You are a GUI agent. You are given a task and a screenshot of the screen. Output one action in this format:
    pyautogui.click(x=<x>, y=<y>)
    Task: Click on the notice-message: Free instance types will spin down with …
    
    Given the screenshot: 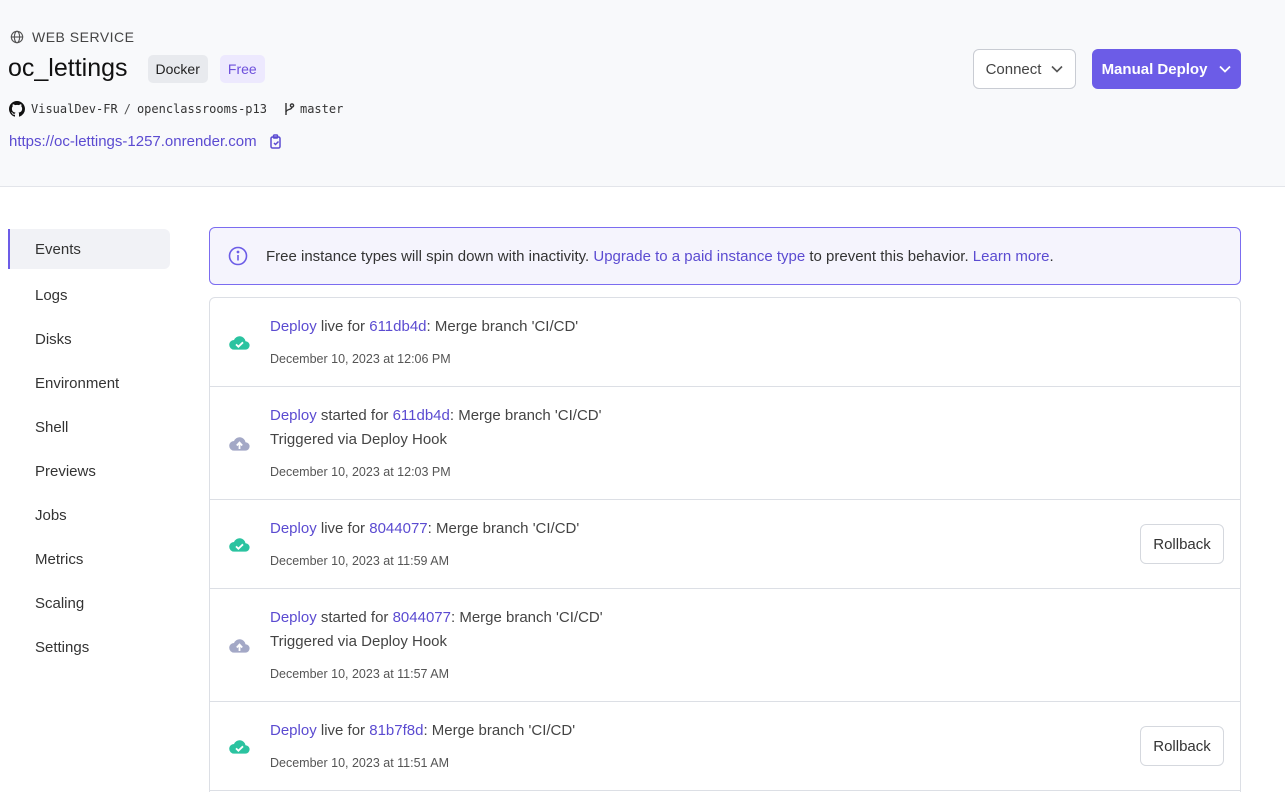 What is the action you would take?
    pyautogui.click(x=428, y=256)
    